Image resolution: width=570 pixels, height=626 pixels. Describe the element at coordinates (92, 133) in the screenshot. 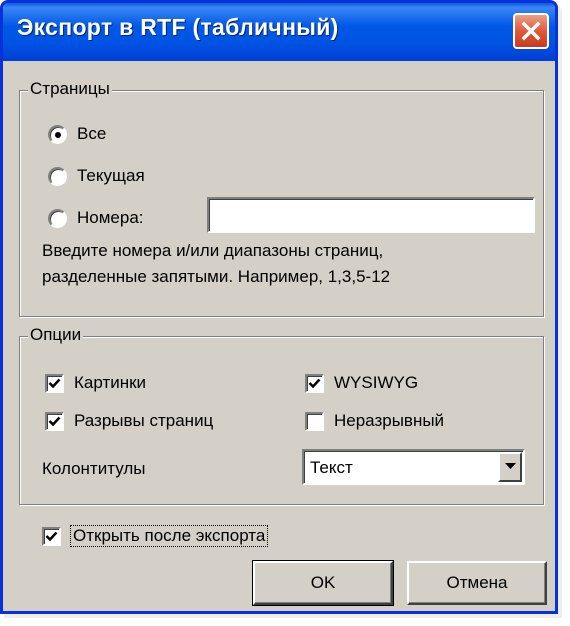

I see `radio-all-label: Все` at that location.